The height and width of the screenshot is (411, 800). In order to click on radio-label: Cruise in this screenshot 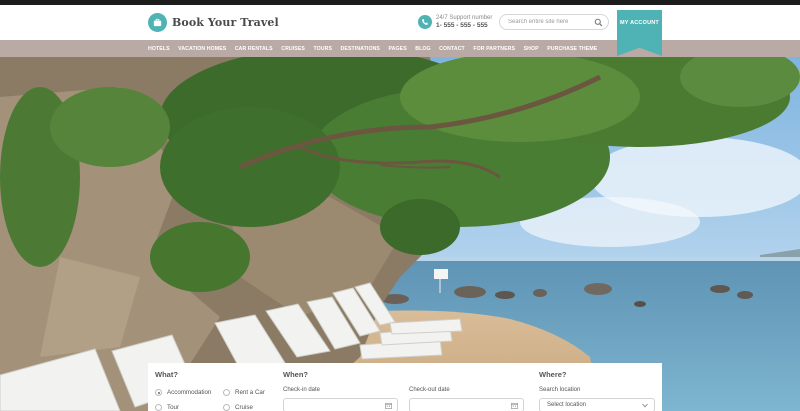, I will do `click(244, 407)`.